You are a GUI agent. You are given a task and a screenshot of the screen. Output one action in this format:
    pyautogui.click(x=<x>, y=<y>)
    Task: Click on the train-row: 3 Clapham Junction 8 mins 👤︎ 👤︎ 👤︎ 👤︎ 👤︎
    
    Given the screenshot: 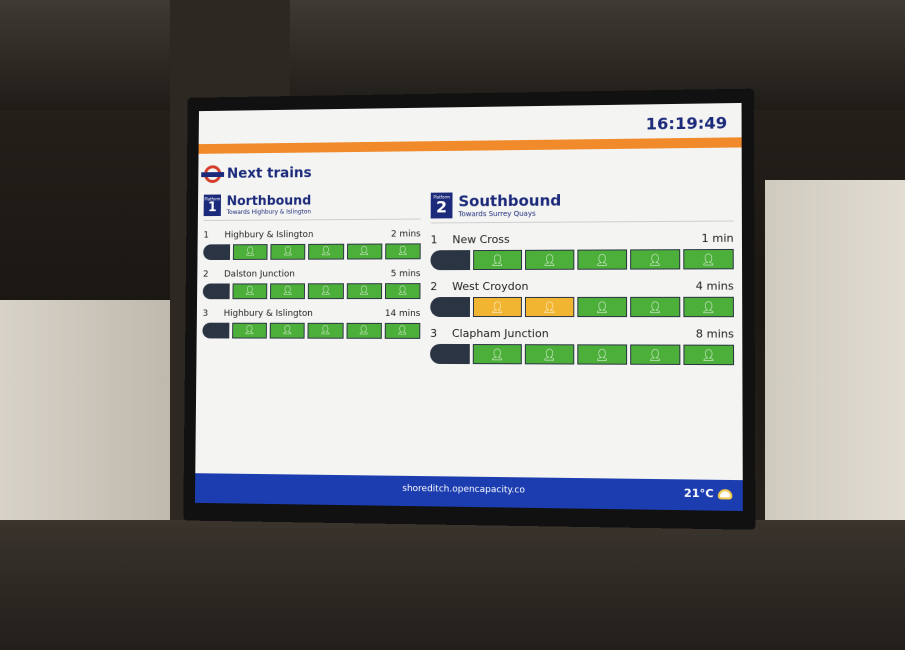 What is the action you would take?
    pyautogui.click(x=582, y=346)
    